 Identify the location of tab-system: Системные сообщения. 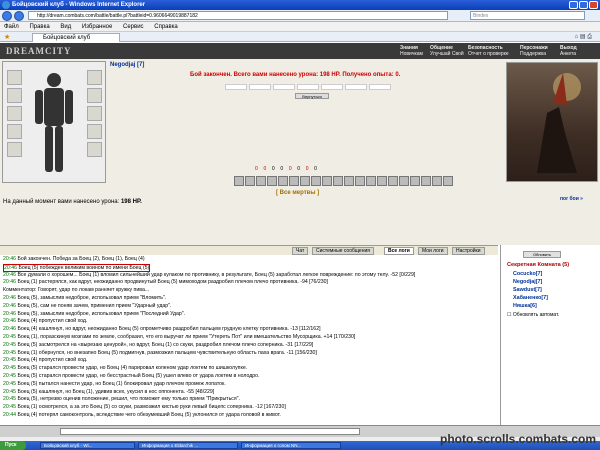
(343, 251).